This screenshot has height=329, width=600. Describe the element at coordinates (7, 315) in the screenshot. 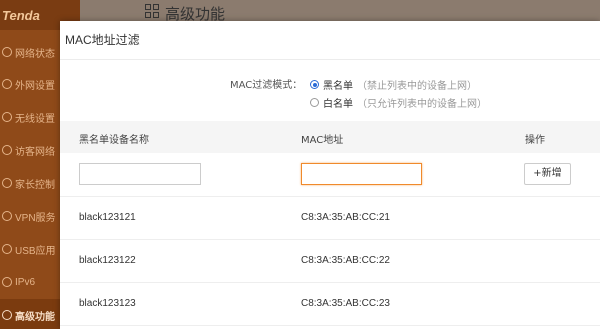

I see `advanced-icon` at that location.